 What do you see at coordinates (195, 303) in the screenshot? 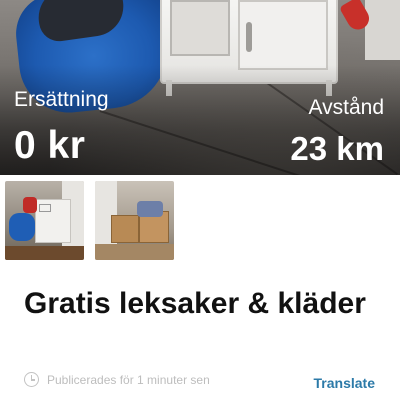
I see `listing-title: Gratis leksaker & kläder` at bounding box center [195, 303].